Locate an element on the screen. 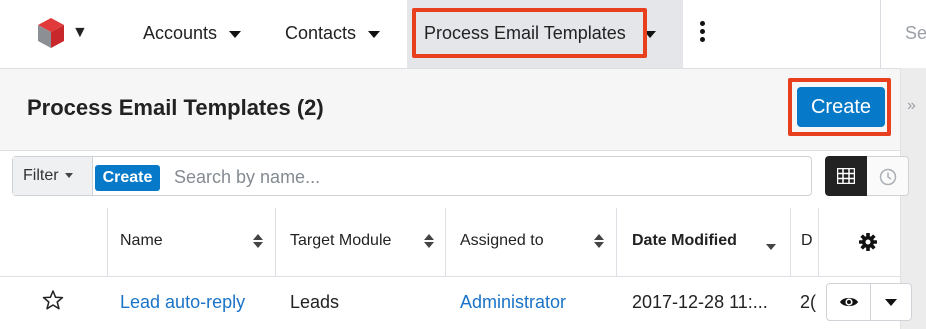  star-icon is located at coordinates (53, 300).